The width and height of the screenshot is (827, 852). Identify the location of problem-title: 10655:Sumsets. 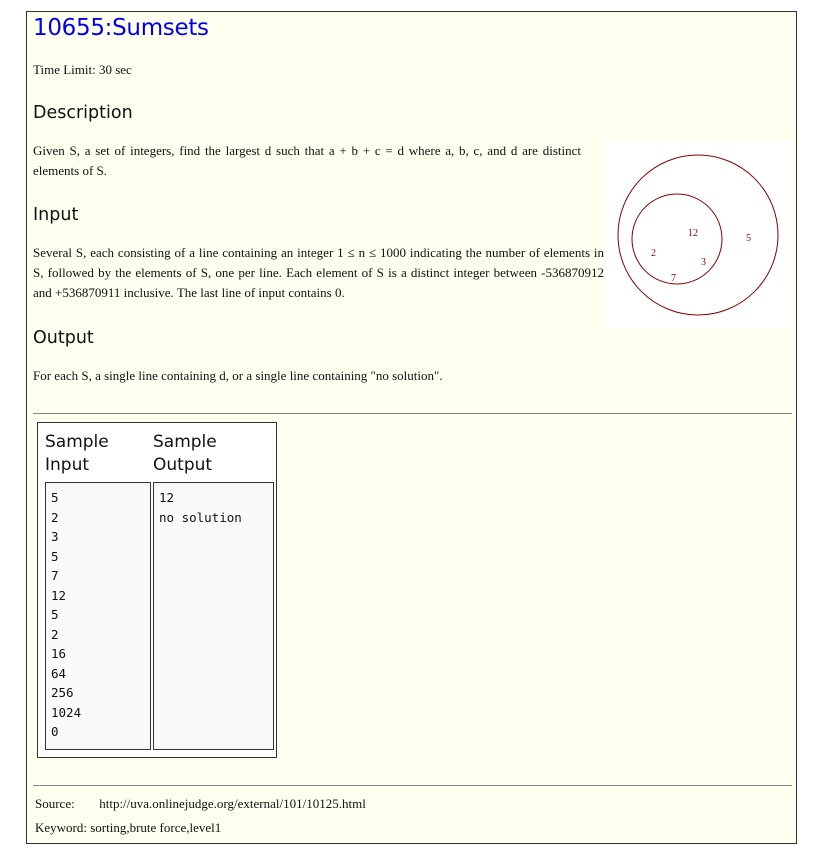
(121, 28).